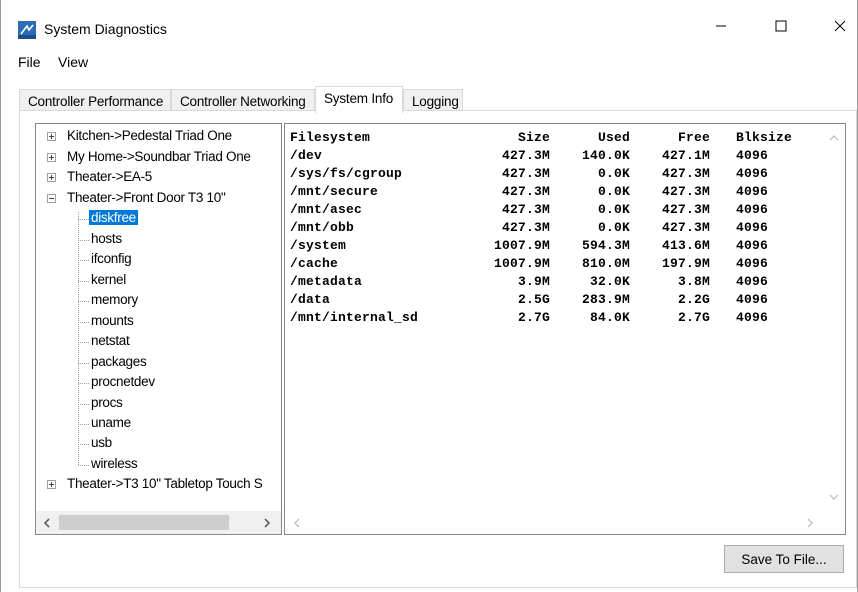 This screenshot has width=858, height=592. What do you see at coordinates (322, 227) in the screenshot?
I see `cell-filesystem: /mnt/obb` at bounding box center [322, 227].